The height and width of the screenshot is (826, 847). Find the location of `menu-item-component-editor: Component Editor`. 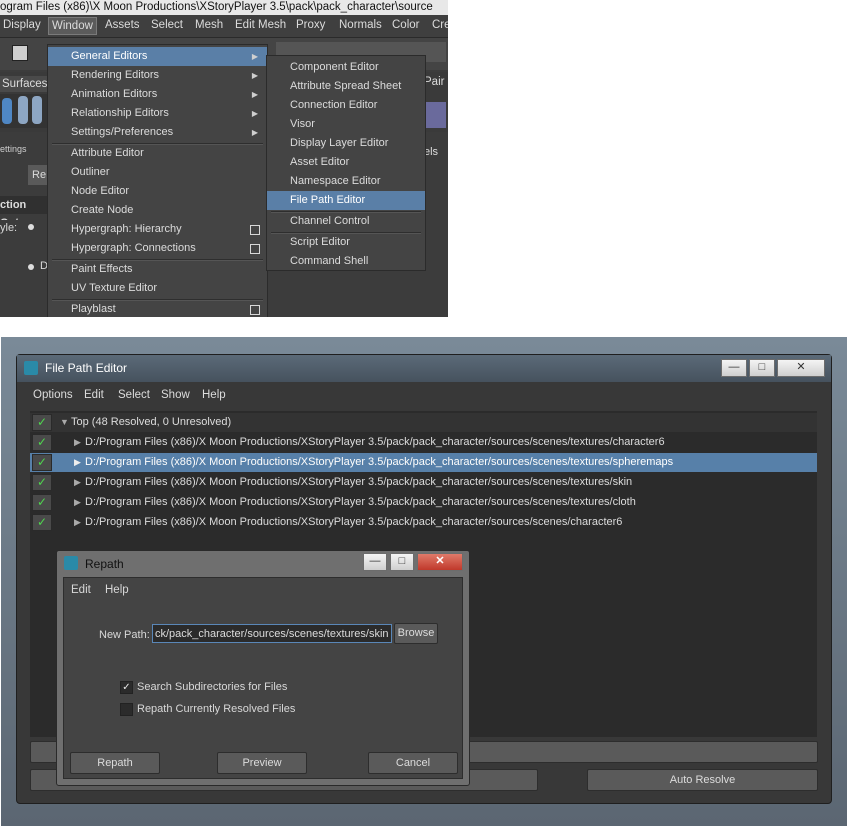

menu-item-component-editor: Component Editor is located at coordinates (346, 67).